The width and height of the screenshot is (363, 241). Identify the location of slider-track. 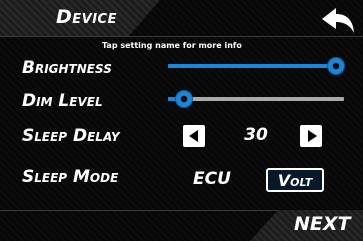
(256, 99).